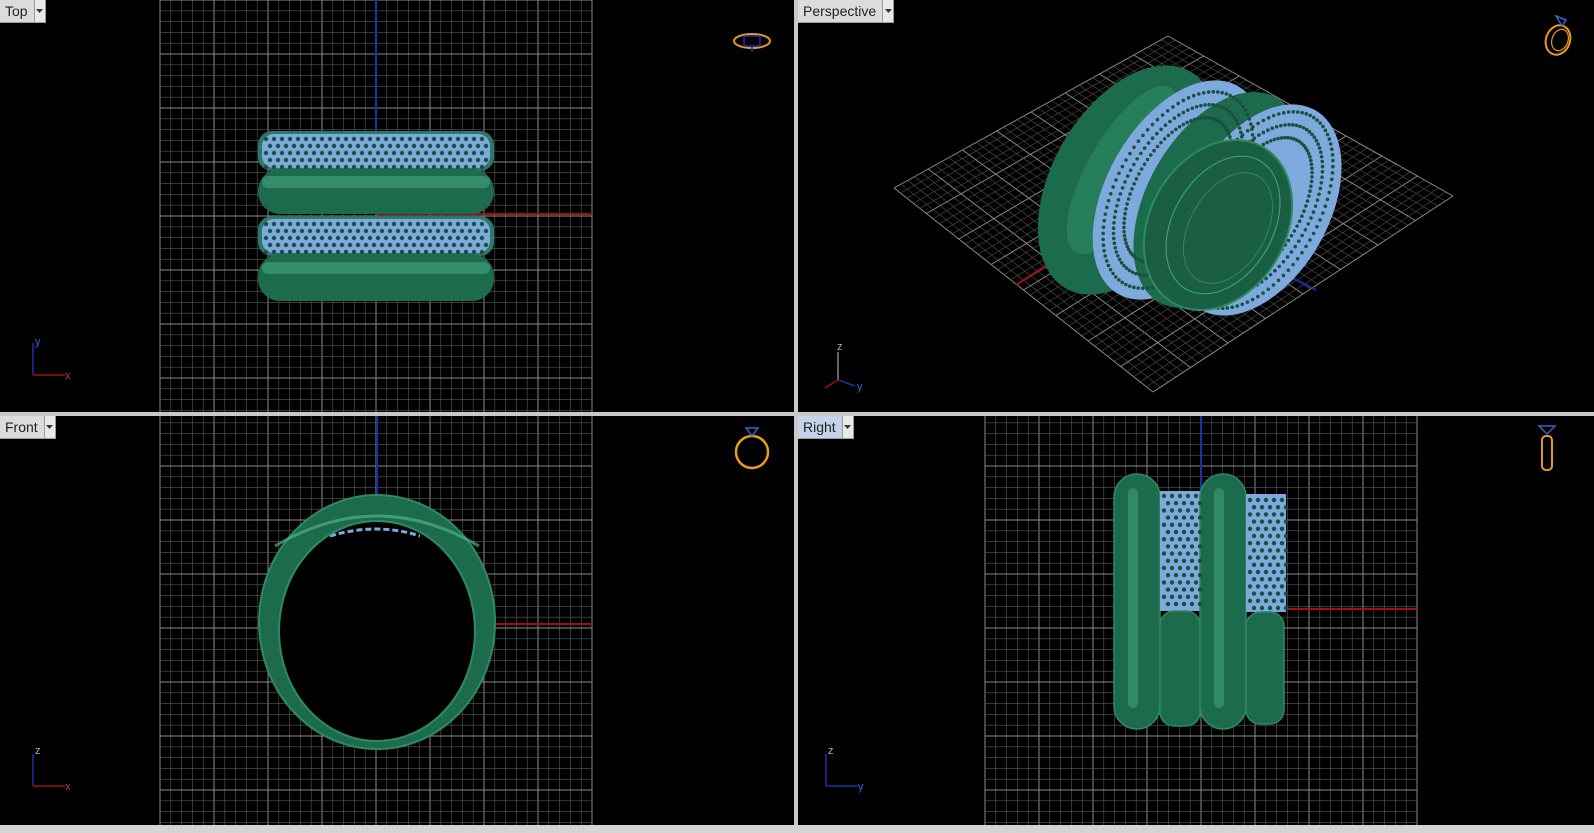  What do you see at coordinates (1547, 448) in the screenshot?
I see `ring-right-view-icon` at bounding box center [1547, 448].